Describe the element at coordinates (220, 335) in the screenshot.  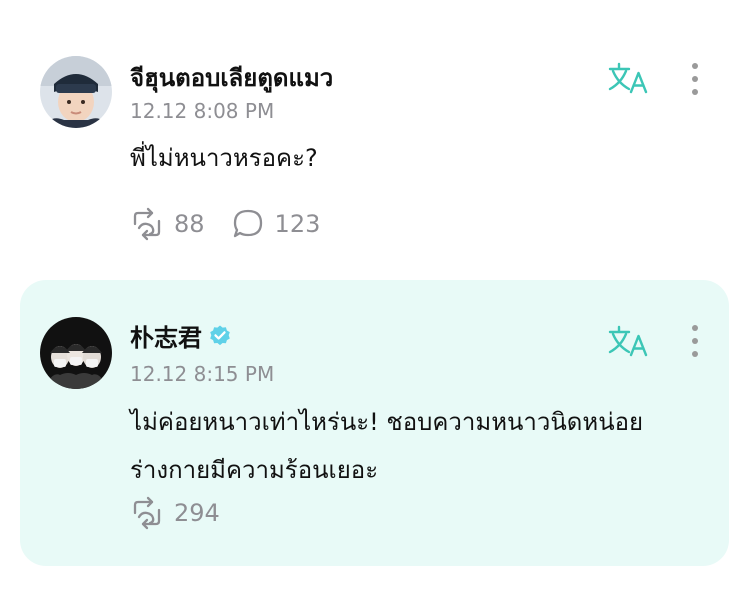
I see `verified-badge-icon` at that location.